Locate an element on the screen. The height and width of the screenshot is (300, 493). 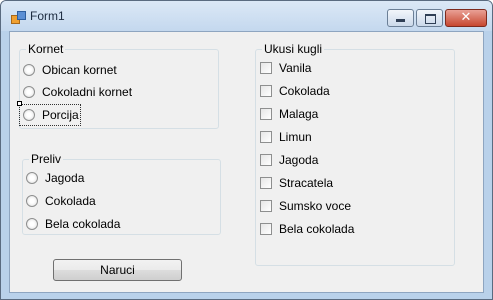
radio-label: Cokoladni kornet is located at coordinates (87, 92).